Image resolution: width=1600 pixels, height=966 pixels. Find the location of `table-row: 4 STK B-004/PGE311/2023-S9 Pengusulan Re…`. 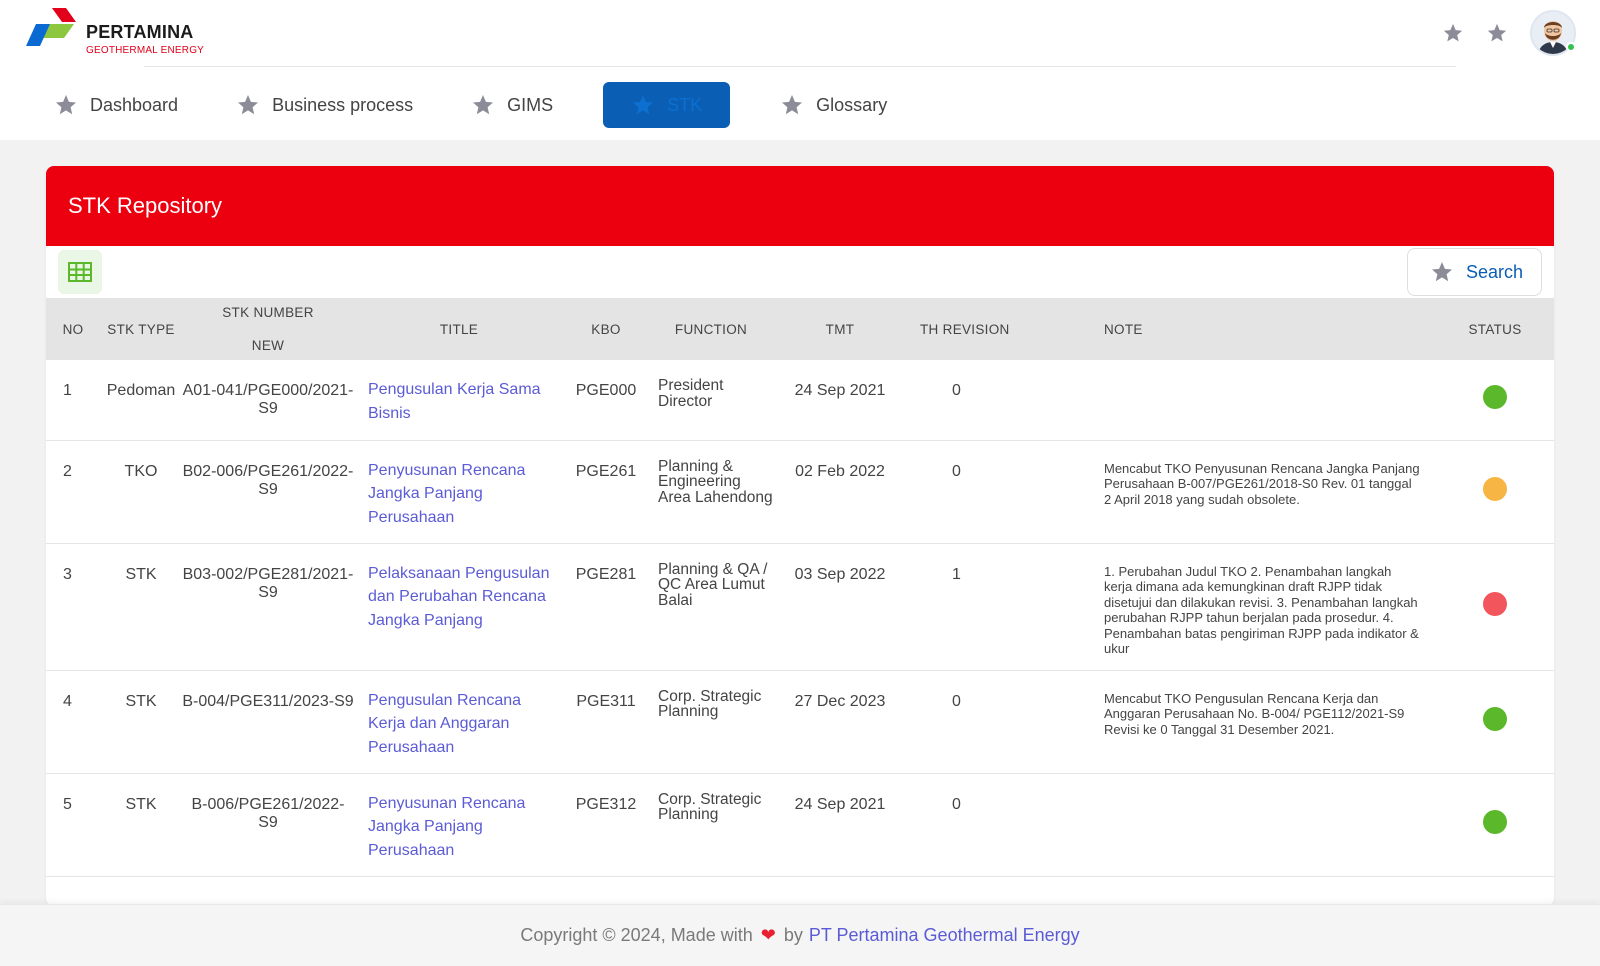

table-row: 4 STK B-004/PGE311/2023-S9 Pengusulan Re… is located at coordinates (800, 722).